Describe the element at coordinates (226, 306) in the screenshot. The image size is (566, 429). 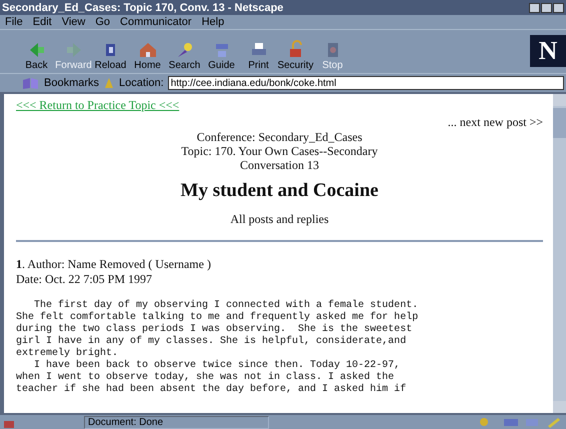
I see `post-text-line: The first day of my observing I connected with a female student.` at that location.